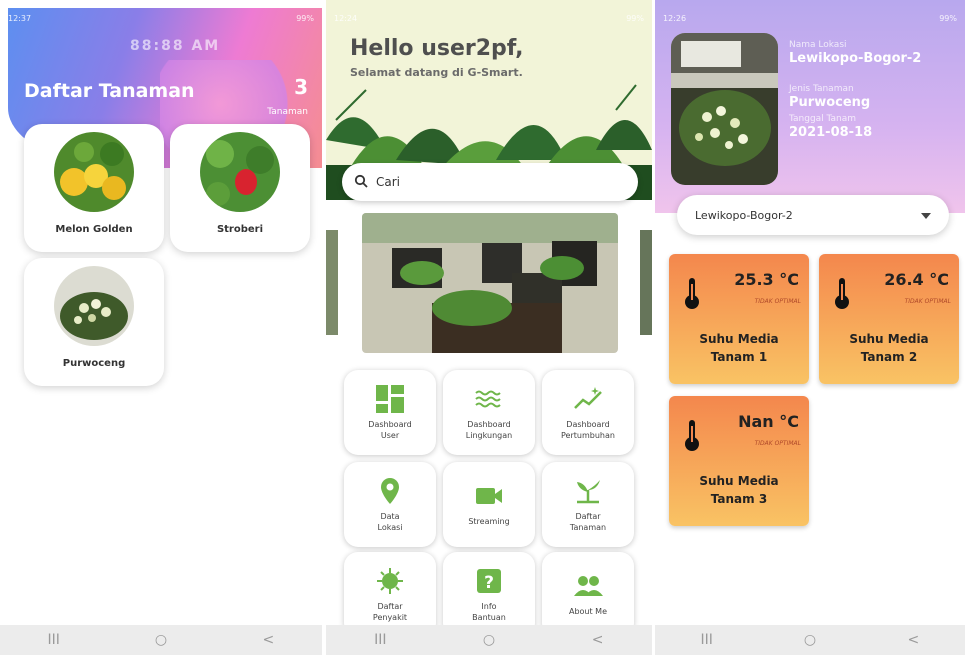 The image size is (965, 655). Describe the element at coordinates (830, 102) in the screenshot. I see `plant-type-value: Purwoceng` at that location.